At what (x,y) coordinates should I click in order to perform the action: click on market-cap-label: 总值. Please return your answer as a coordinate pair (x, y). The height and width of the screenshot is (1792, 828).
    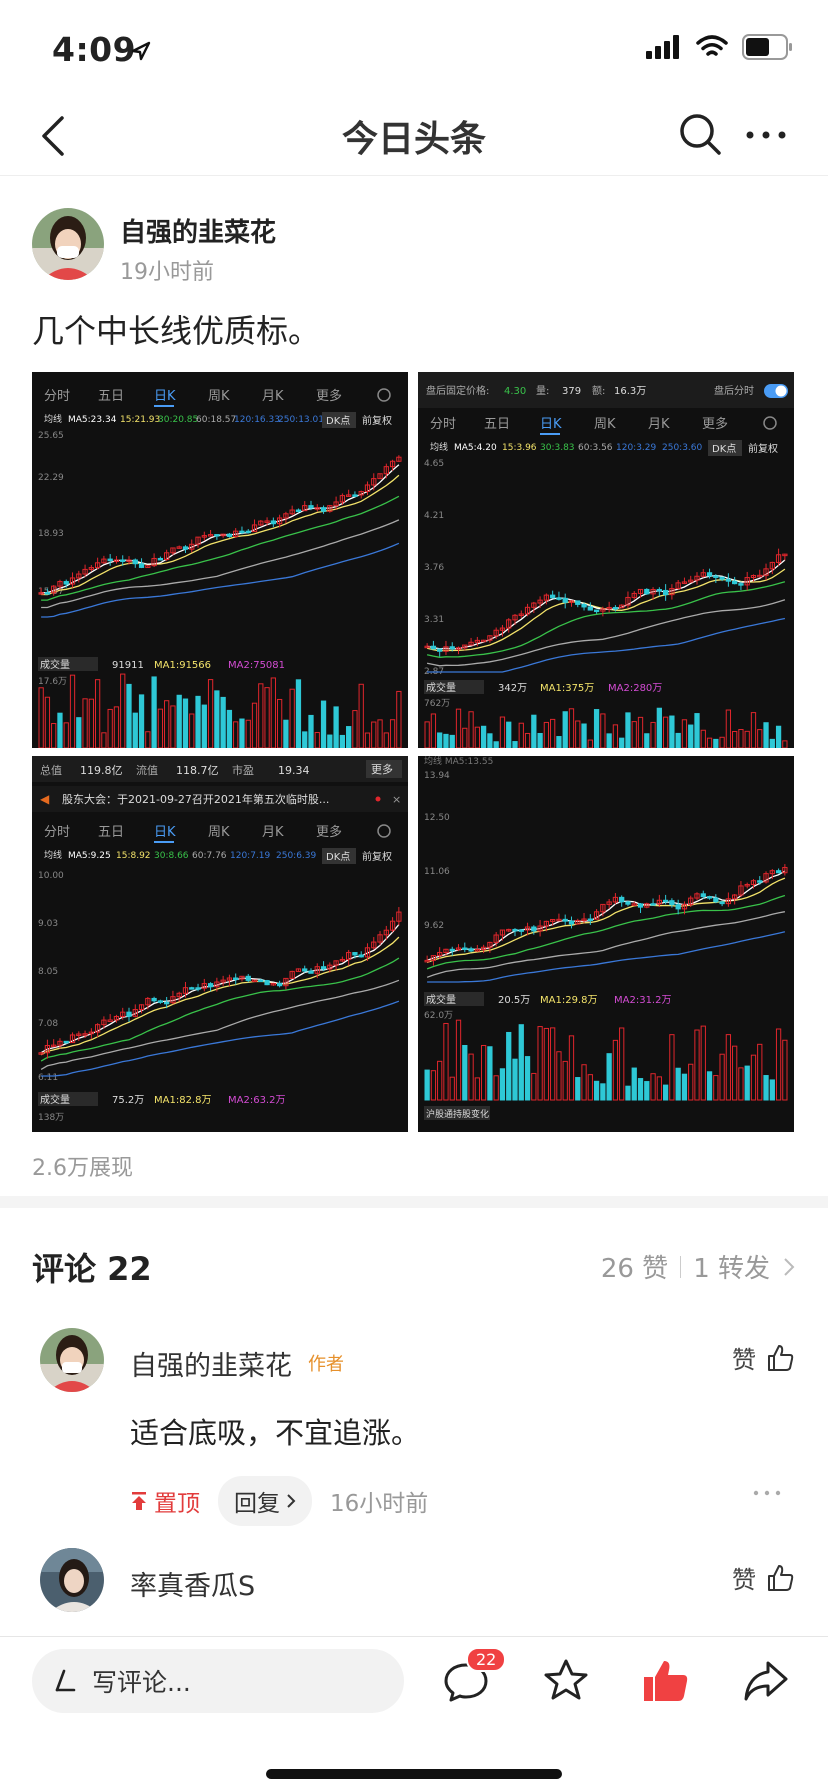
    Looking at the image, I should click on (51, 770).